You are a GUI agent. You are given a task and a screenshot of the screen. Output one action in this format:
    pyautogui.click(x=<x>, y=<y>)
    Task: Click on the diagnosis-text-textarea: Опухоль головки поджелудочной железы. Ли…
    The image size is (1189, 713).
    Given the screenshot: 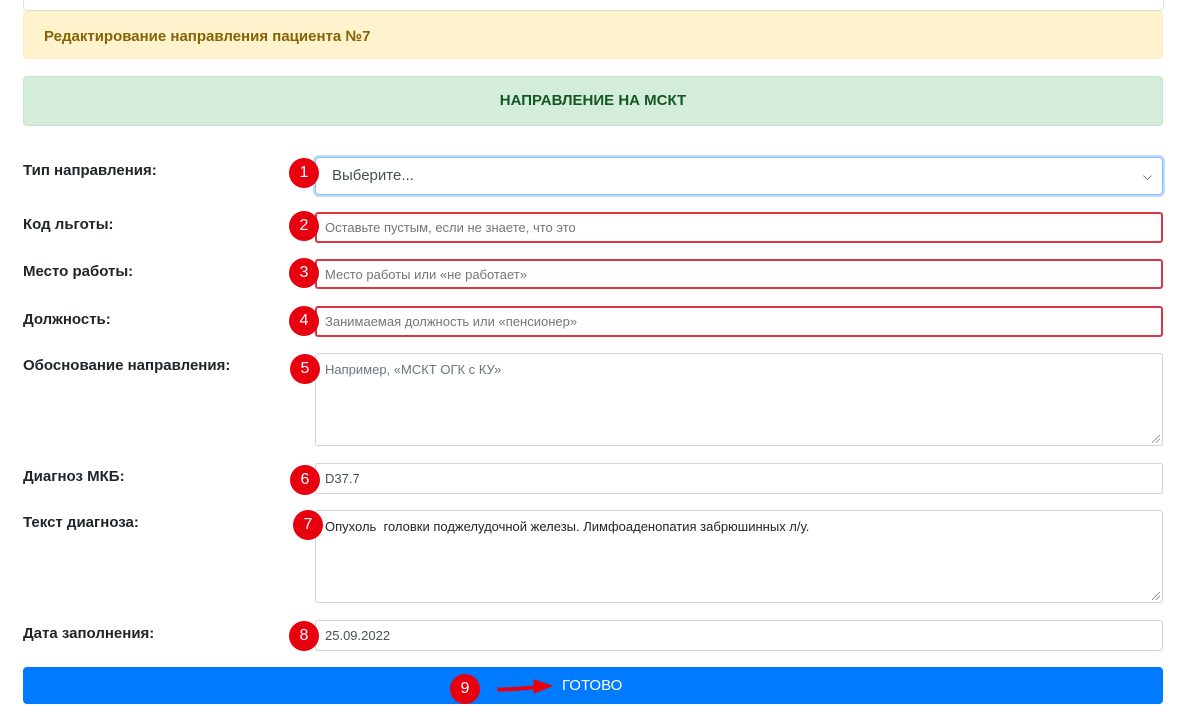 What is the action you would take?
    pyautogui.click(x=739, y=556)
    